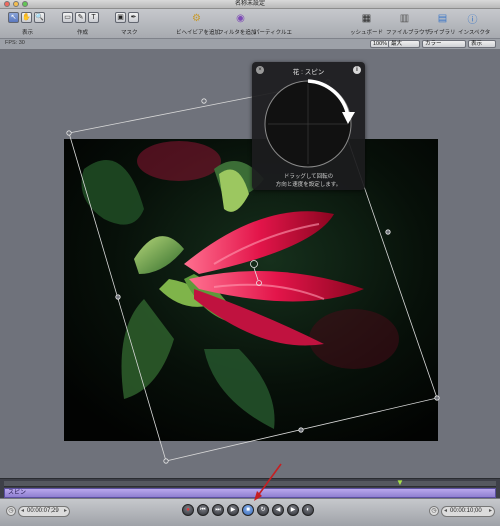 This screenshot has width=500, height=526. I want to click on spin-track: スピン, so click(250, 493).